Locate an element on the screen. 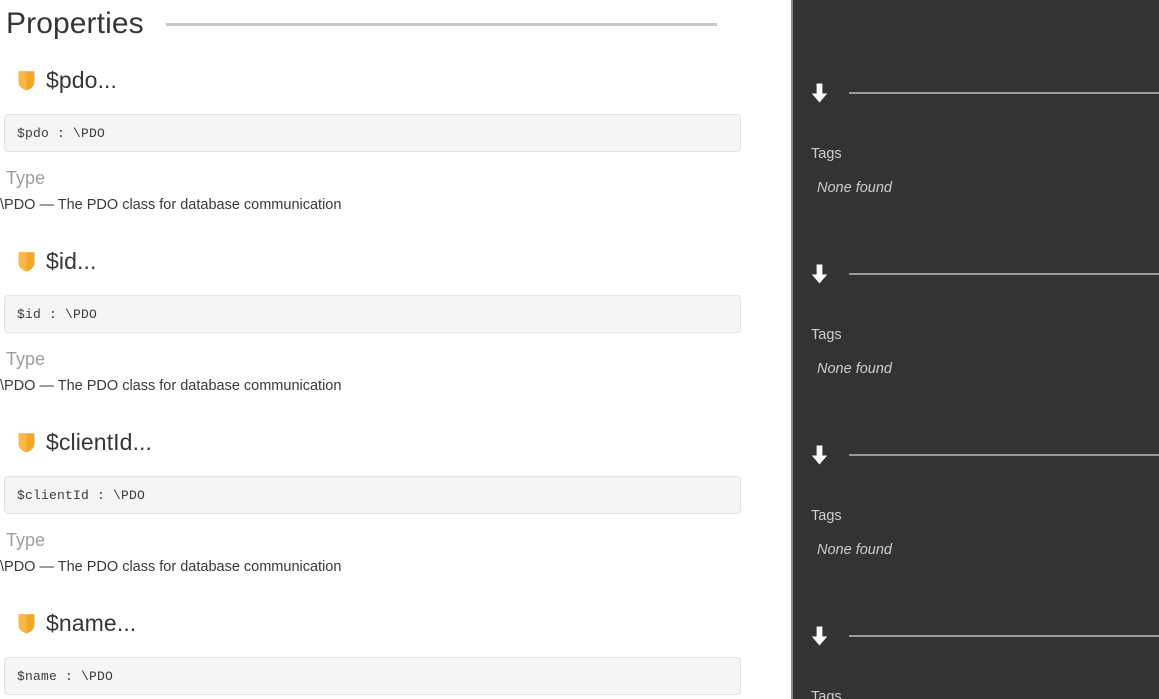 Image resolution: width=1159 pixels, height=699 pixels. property-signature: $name : \PDO is located at coordinates (65, 676).